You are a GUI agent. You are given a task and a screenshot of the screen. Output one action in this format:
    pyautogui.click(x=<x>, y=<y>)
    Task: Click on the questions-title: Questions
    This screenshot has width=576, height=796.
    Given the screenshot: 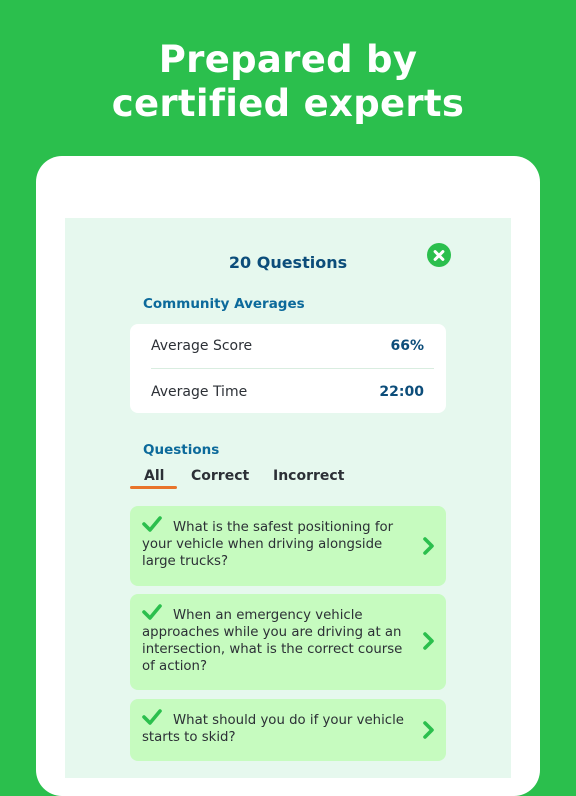 What is the action you would take?
    pyautogui.click(x=181, y=450)
    